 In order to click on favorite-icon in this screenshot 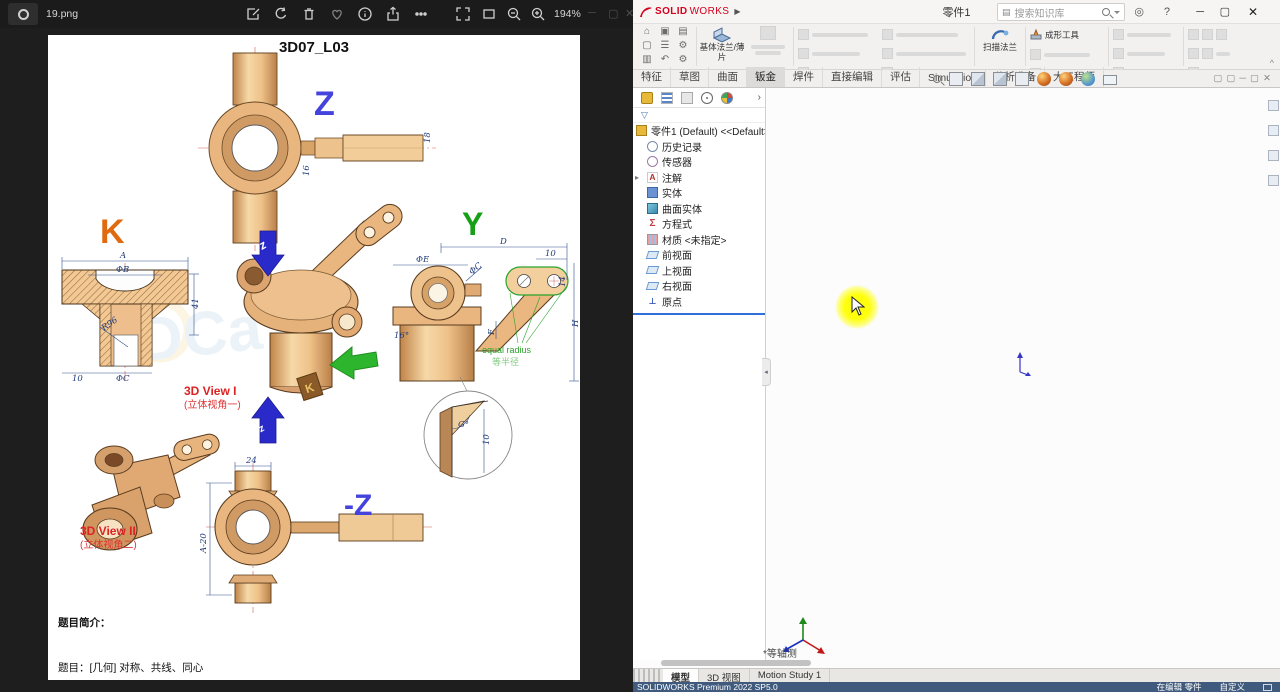, I will do `click(337, 14)`.